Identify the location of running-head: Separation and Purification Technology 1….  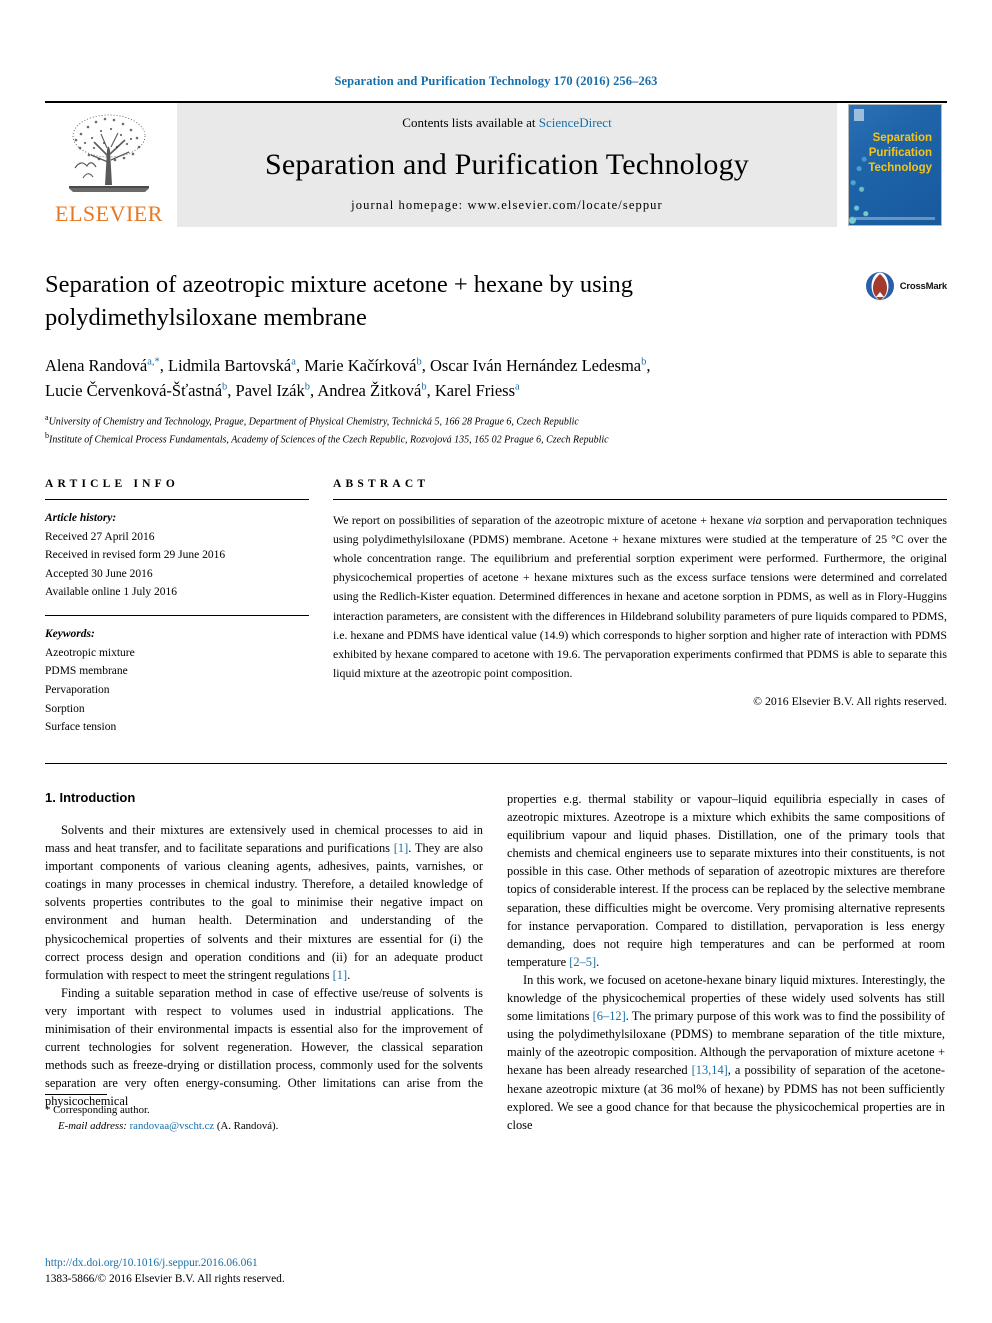
(496, 81).